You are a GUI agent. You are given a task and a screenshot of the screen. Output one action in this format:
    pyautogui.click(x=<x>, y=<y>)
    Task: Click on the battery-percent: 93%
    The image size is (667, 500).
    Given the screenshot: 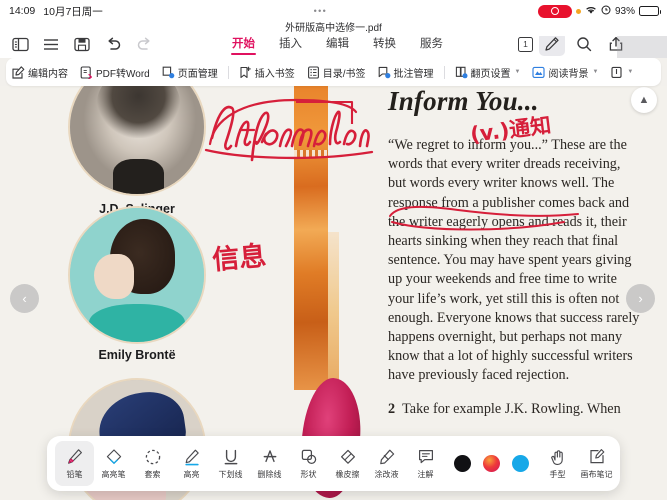 What is the action you would take?
    pyautogui.click(x=624, y=11)
    